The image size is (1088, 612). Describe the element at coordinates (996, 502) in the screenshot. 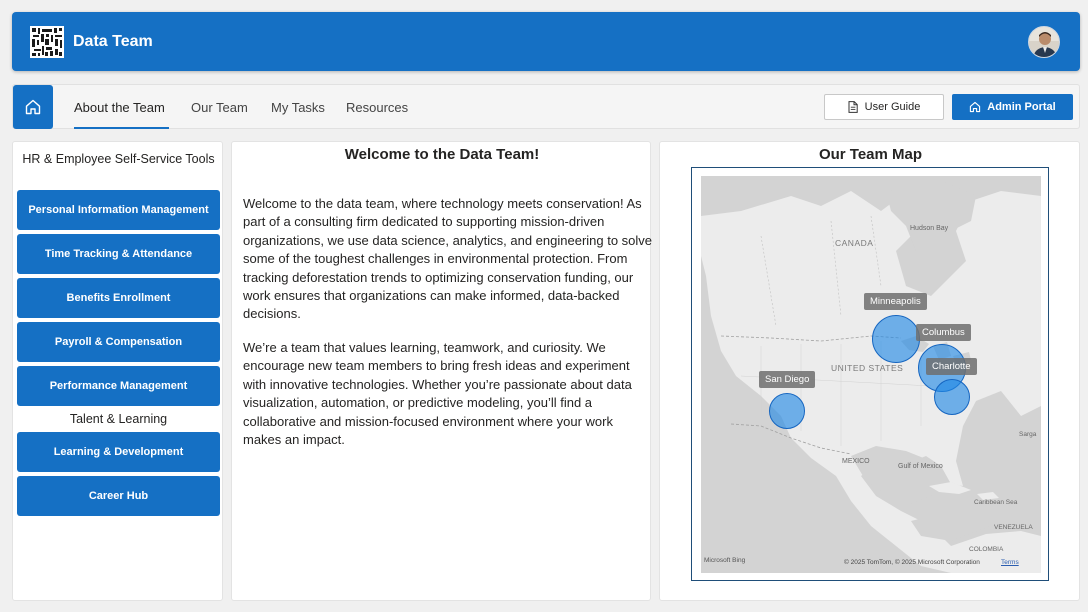

I see `map-label-caribbean: Caribbean Sea` at that location.